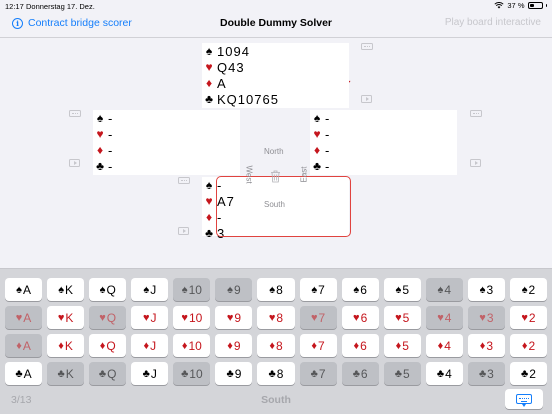 The width and height of the screenshot is (552, 414). What do you see at coordinates (328, 118) in the screenshot?
I see `spade-holding: -` at bounding box center [328, 118].